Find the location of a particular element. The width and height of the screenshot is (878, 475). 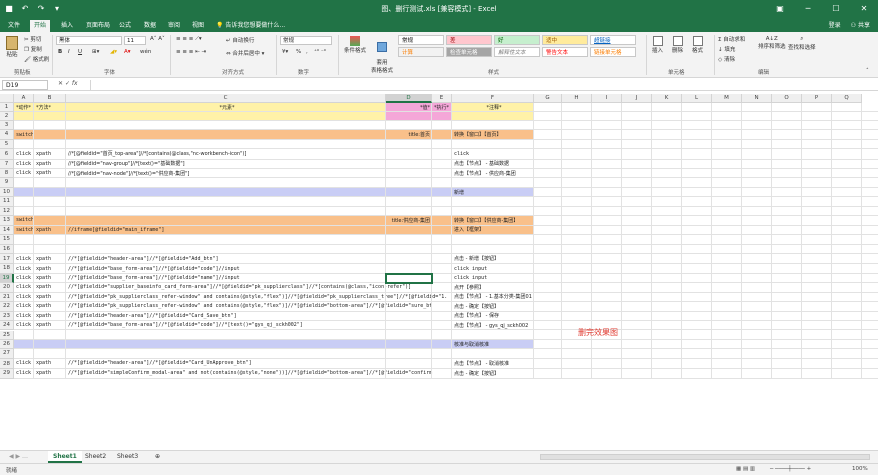

row-header: 28 is located at coordinates (7, 364).